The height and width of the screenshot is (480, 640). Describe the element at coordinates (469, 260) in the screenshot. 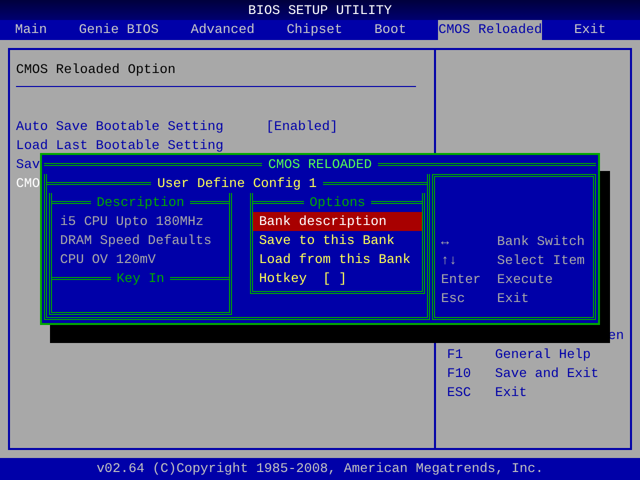

I see `help-key: ↑↓` at that location.